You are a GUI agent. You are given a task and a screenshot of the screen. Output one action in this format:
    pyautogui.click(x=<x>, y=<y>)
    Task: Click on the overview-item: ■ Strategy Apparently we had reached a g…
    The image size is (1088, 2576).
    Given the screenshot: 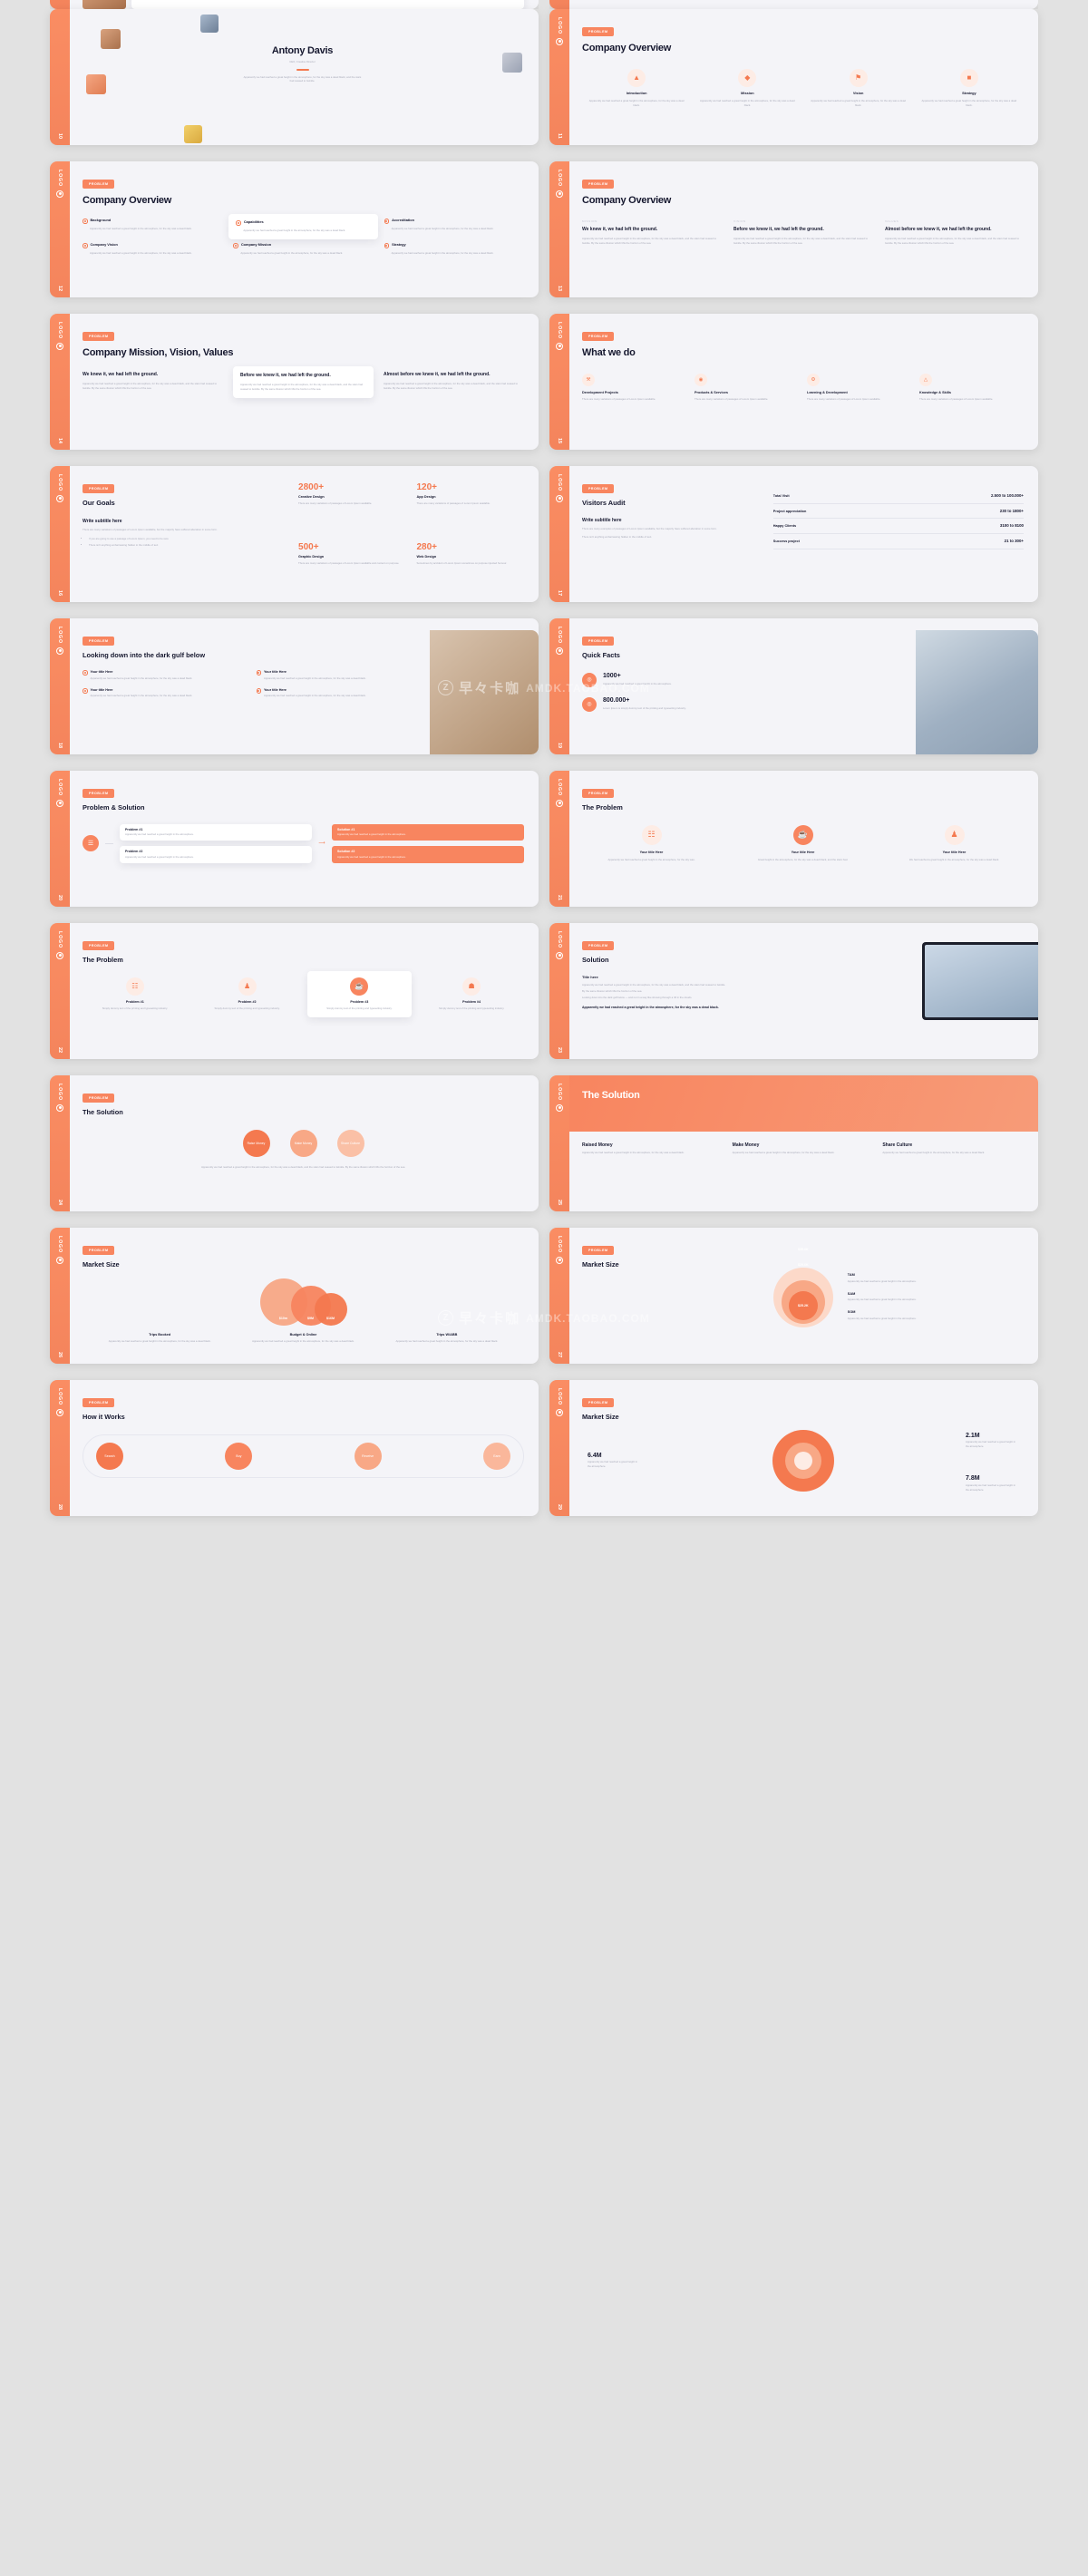 What is the action you would take?
    pyautogui.click(x=969, y=88)
    